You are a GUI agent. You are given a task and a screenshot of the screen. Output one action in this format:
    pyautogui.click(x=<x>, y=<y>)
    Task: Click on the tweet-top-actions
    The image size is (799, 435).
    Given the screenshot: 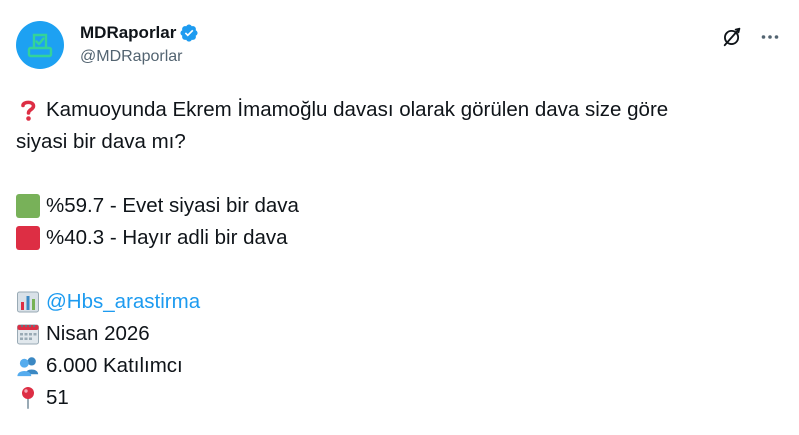 What is the action you would take?
    pyautogui.click(x=751, y=37)
    